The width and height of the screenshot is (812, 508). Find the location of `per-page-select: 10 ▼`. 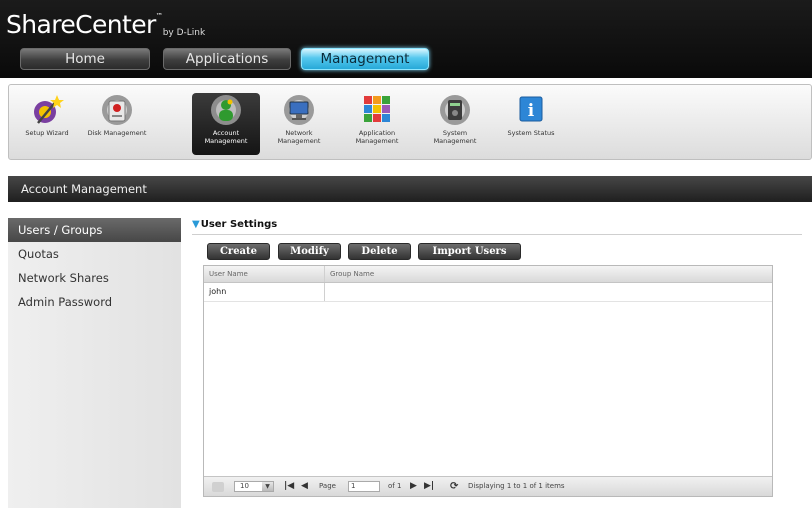

per-page-select: 10 ▼ is located at coordinates (254, 486).